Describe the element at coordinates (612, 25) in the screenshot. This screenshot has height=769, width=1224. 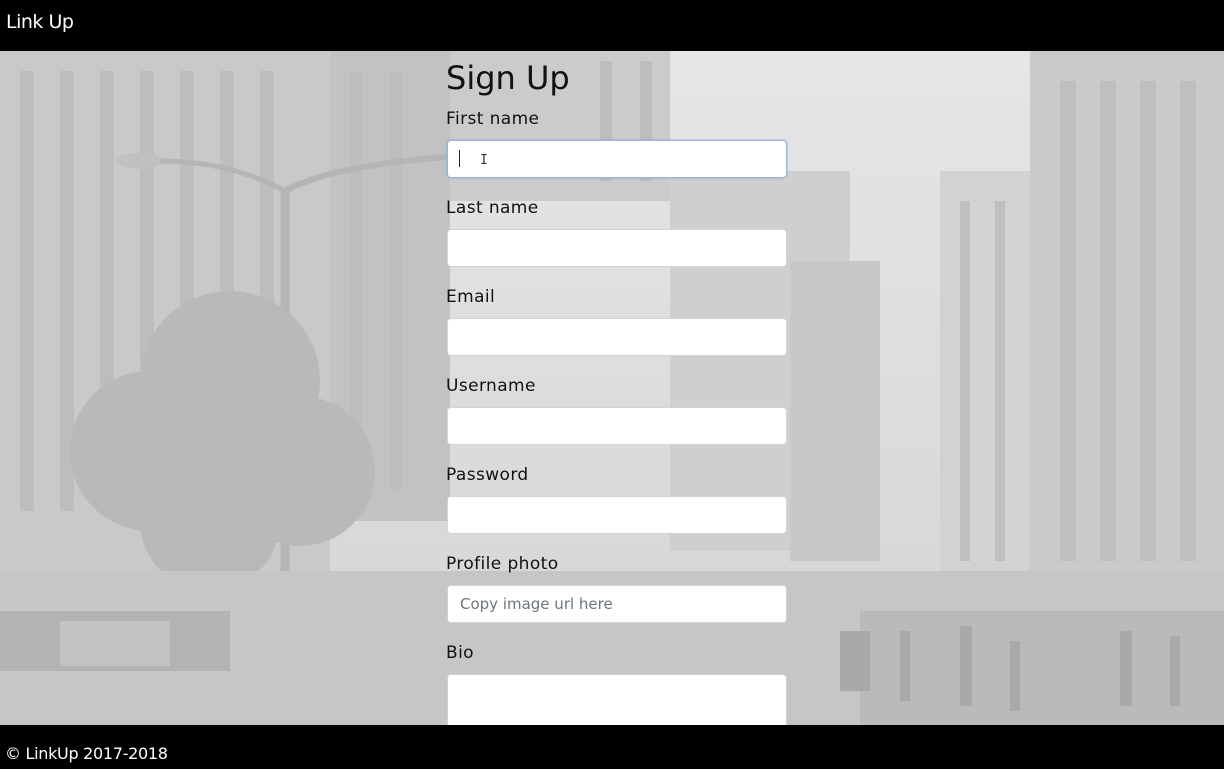
I see `top-navbar: Link Up` at that location.